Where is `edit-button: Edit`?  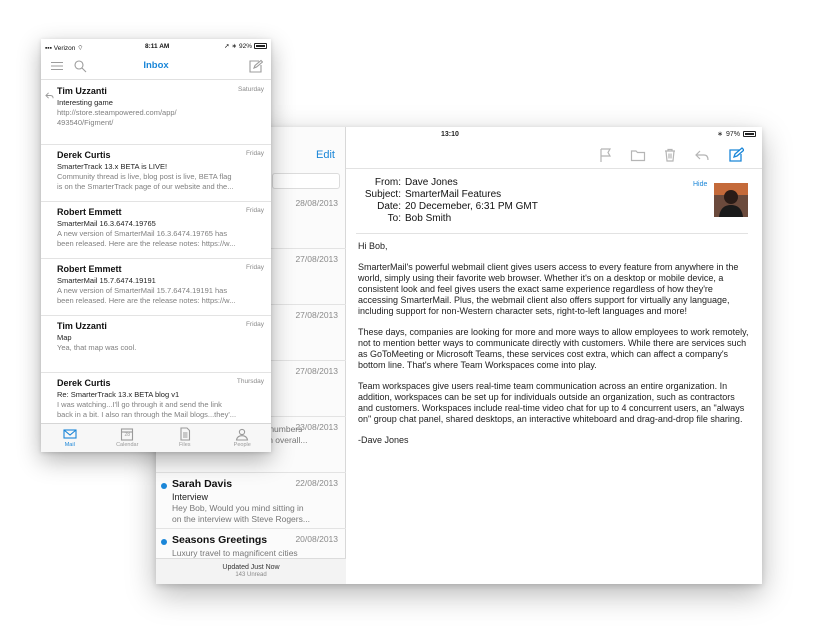
edit-button: Edit is located at coordinates (325, 155).